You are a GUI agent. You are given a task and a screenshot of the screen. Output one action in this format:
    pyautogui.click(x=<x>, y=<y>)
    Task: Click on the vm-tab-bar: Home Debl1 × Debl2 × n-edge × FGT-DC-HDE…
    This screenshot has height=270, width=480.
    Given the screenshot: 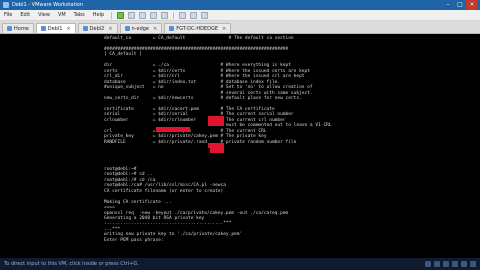 What is the action you would take?
    pyautogui.click(x=240, y=27)
    